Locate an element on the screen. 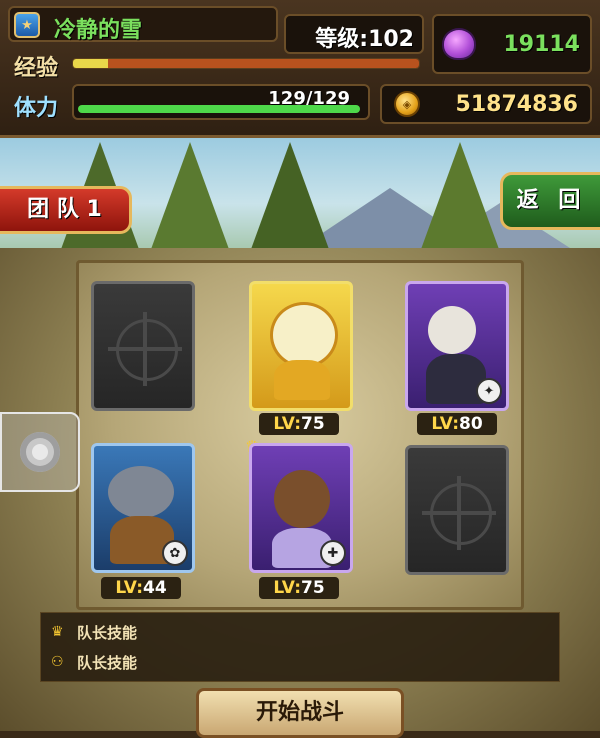 The width and height of the screenshot is (600, 738). hero-card: ✦ is located at coordinates (457, 346).